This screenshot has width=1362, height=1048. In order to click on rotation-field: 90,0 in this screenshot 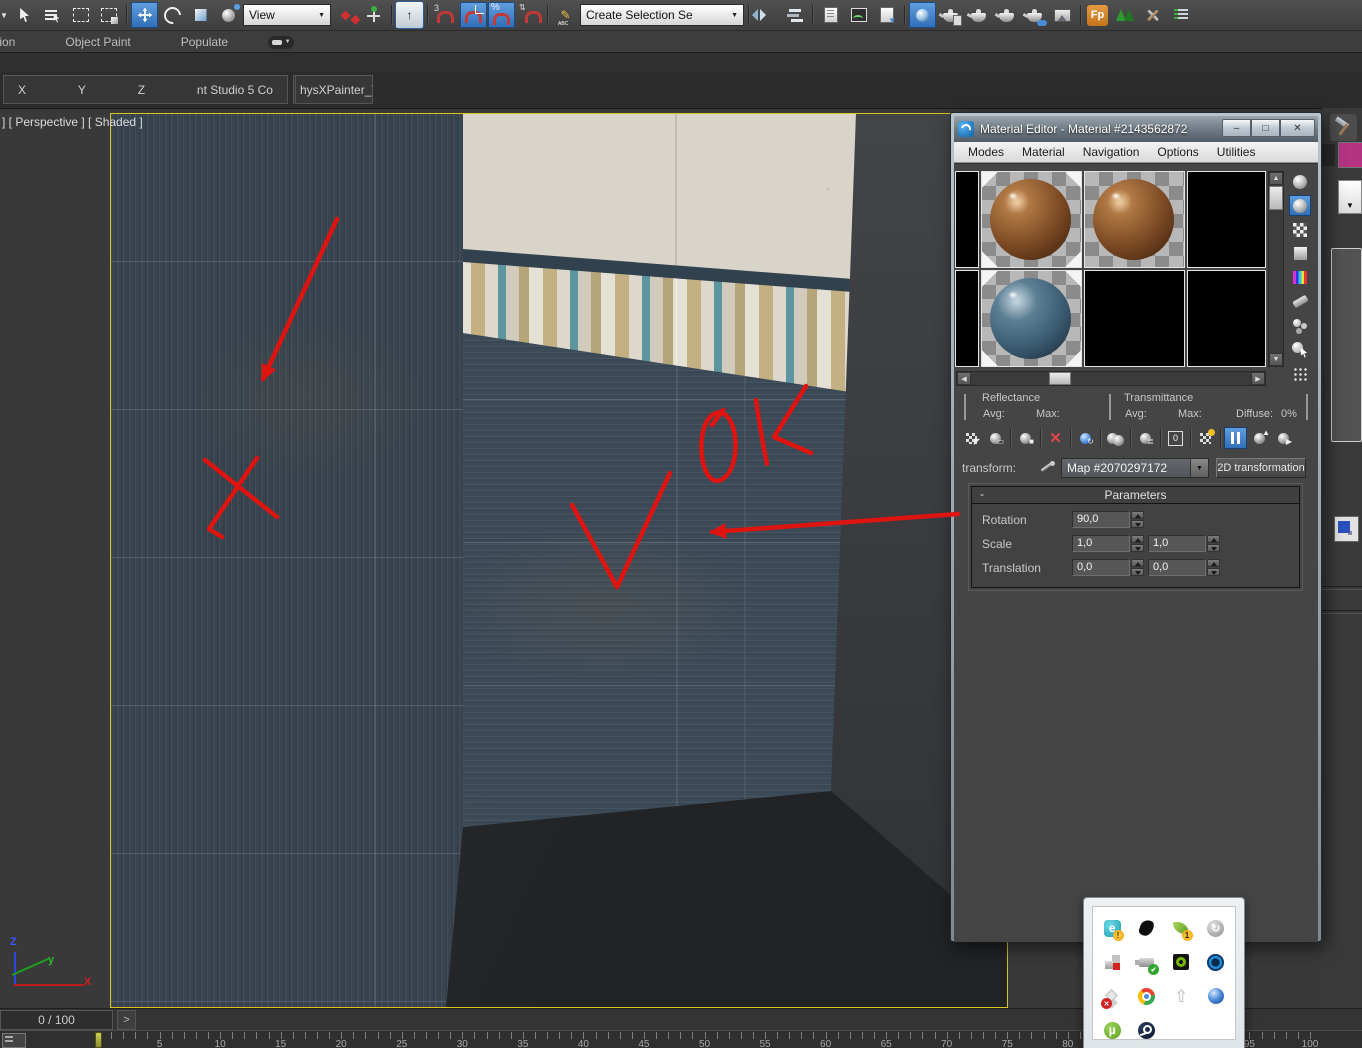, I will do `click(1101, 519)`.